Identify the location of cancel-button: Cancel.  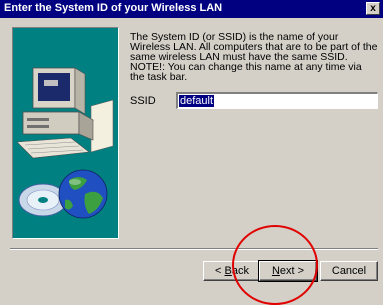
(349, 271).